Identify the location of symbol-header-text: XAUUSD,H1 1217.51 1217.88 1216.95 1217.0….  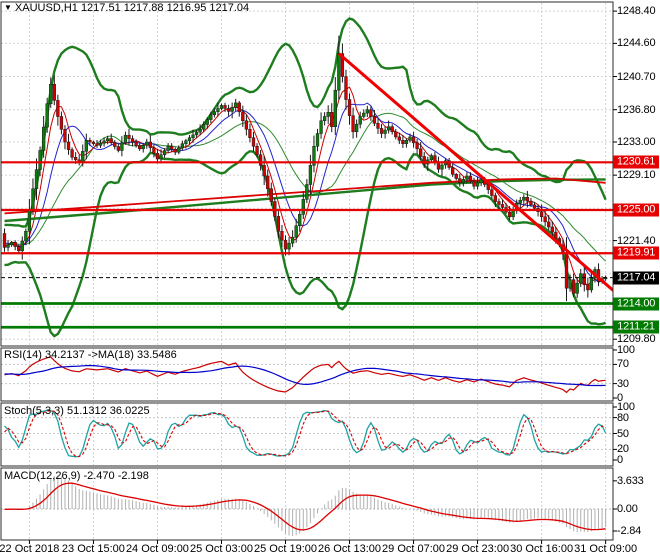
(132, 8).